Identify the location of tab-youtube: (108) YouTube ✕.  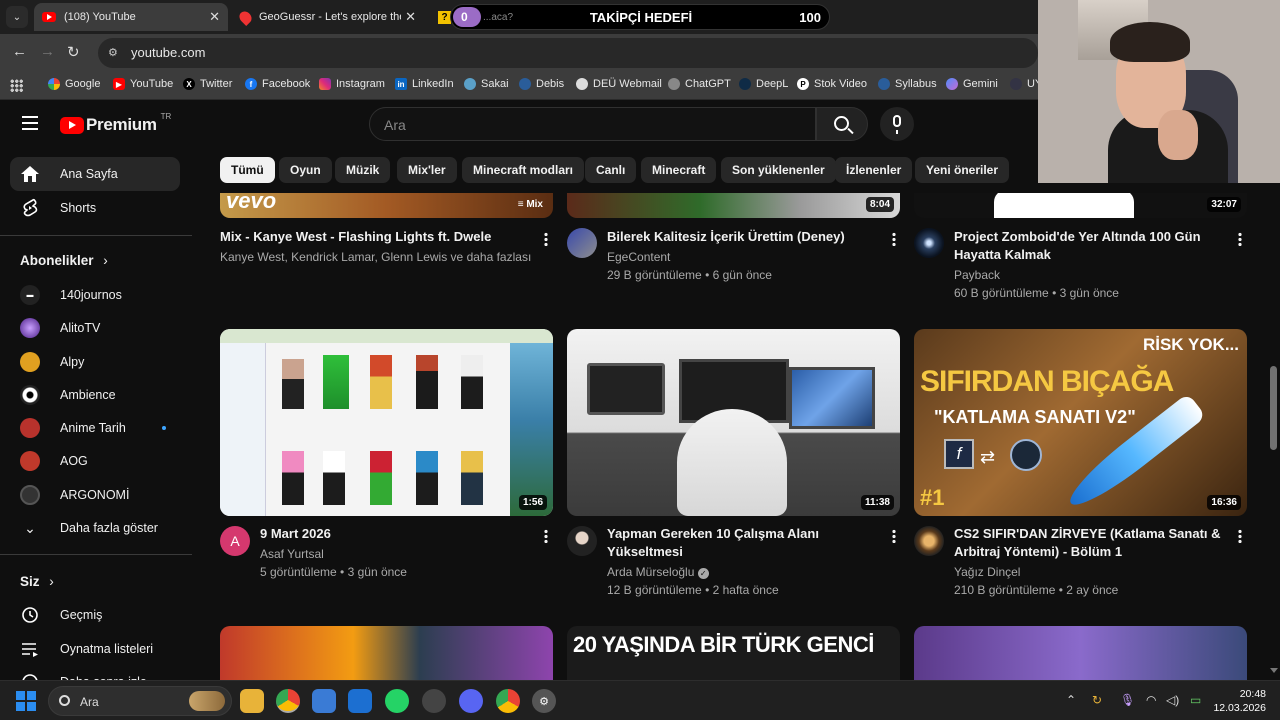
(131, 17).